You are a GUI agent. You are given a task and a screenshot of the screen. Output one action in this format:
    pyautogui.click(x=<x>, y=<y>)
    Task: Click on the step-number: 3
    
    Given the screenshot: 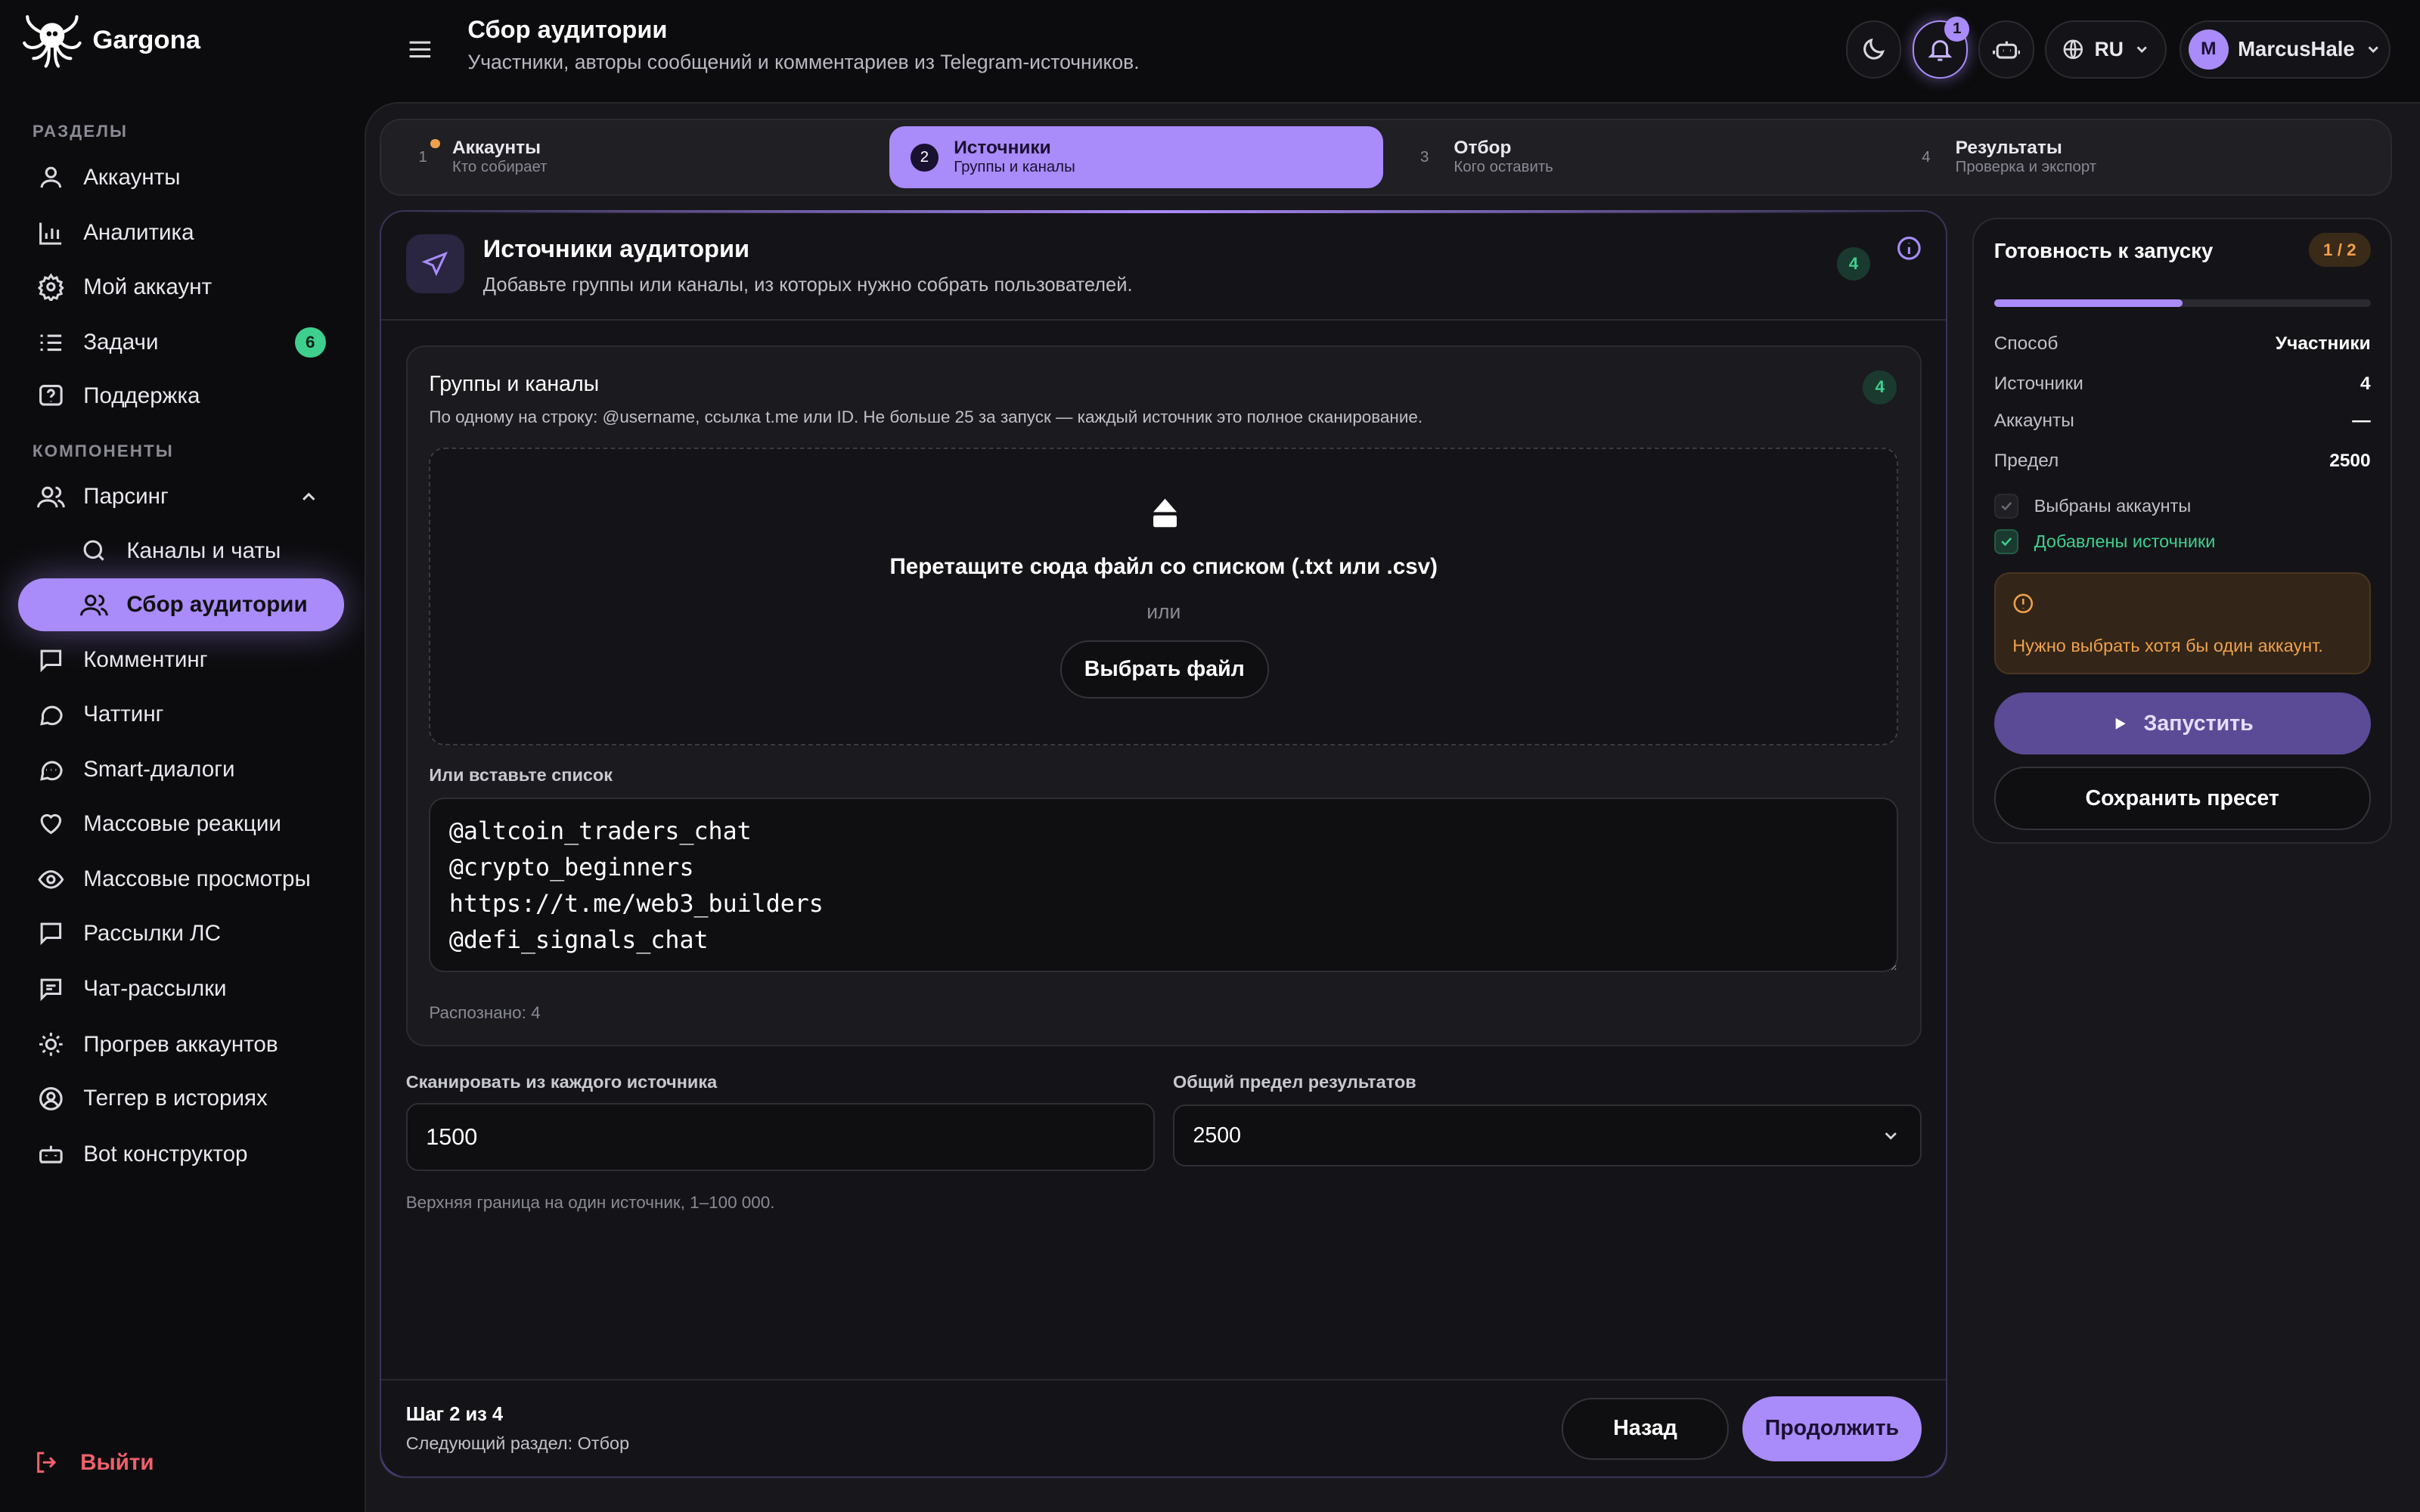 What is the action you would take?
    pyautogui.click(x=1424, y=157)
    